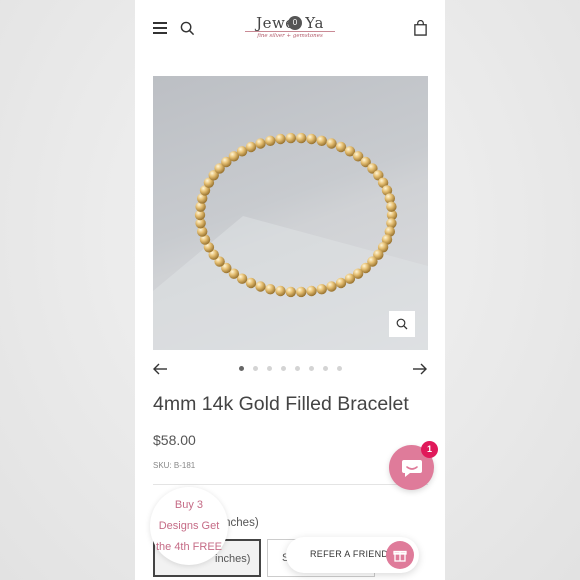  I want to click on logo-tagline: fine silver + gemstones, so click(290, 35).